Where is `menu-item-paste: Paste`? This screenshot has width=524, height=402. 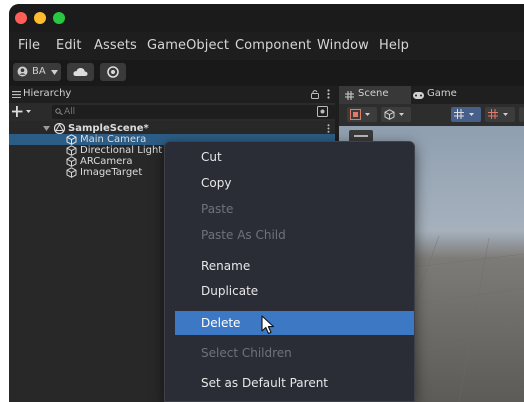
menu-item-paste: Paste is located at coordinates (217, 209).